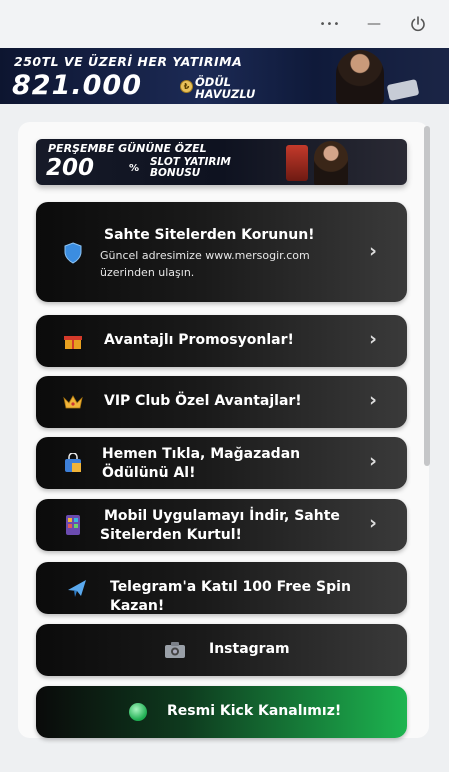 This screenshot has height=772, width=449. I want to click on power-icon, so click(418, 24).